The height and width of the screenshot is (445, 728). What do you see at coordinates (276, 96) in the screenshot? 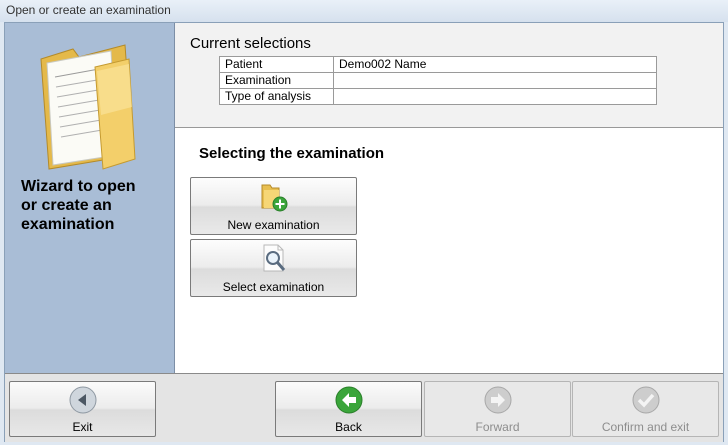
I see `type-of-analysis-label: Type of analysis` at bounding box center [276, 96].